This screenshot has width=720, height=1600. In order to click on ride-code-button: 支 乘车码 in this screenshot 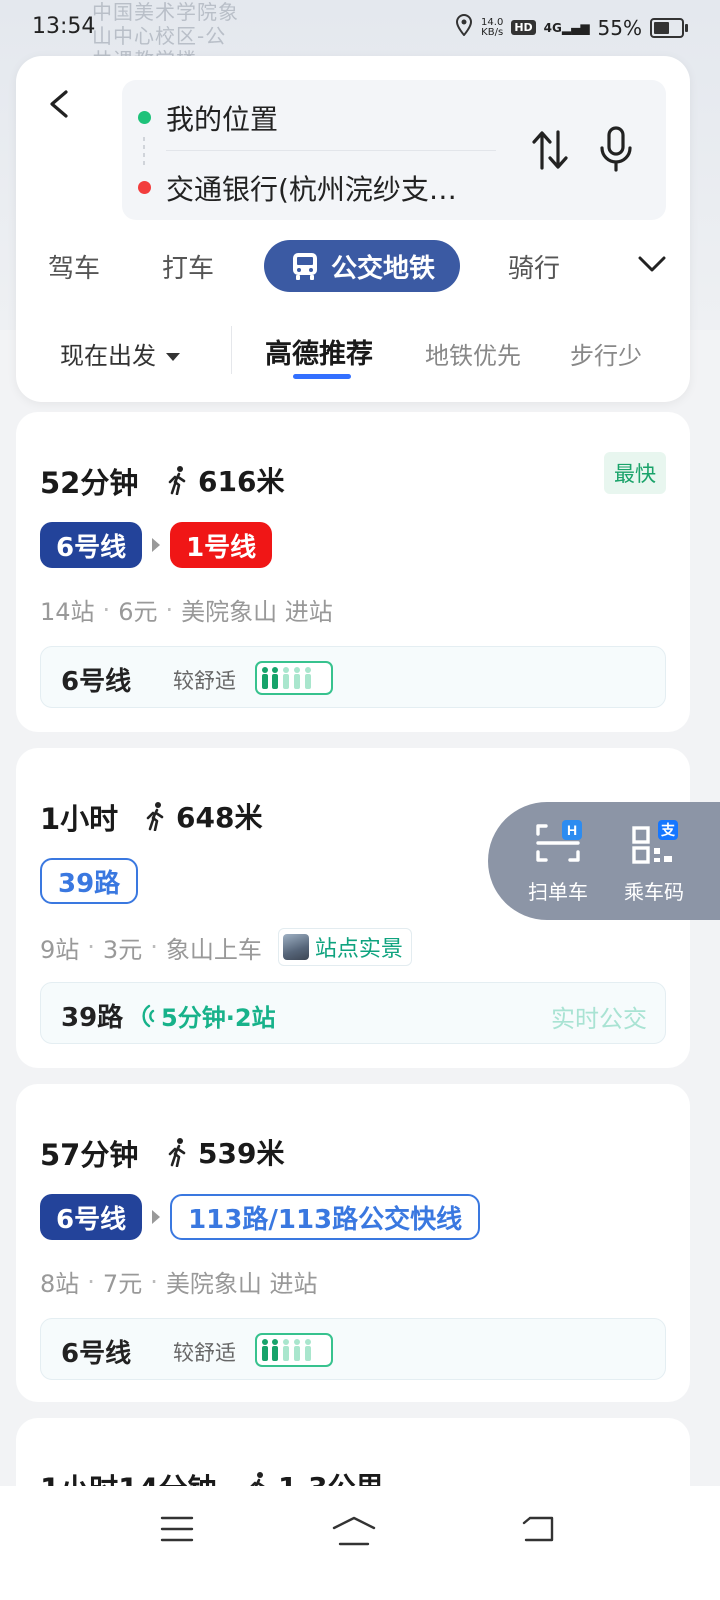, I will do `click(654, 862)`.